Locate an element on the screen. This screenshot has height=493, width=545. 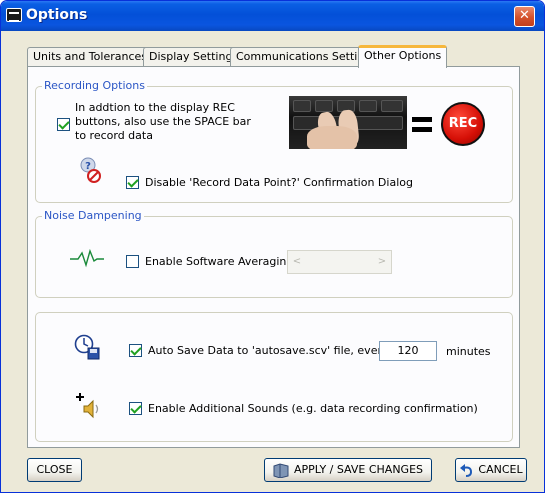
cancel-label: CANCEL is located at coordinates (500, 469).